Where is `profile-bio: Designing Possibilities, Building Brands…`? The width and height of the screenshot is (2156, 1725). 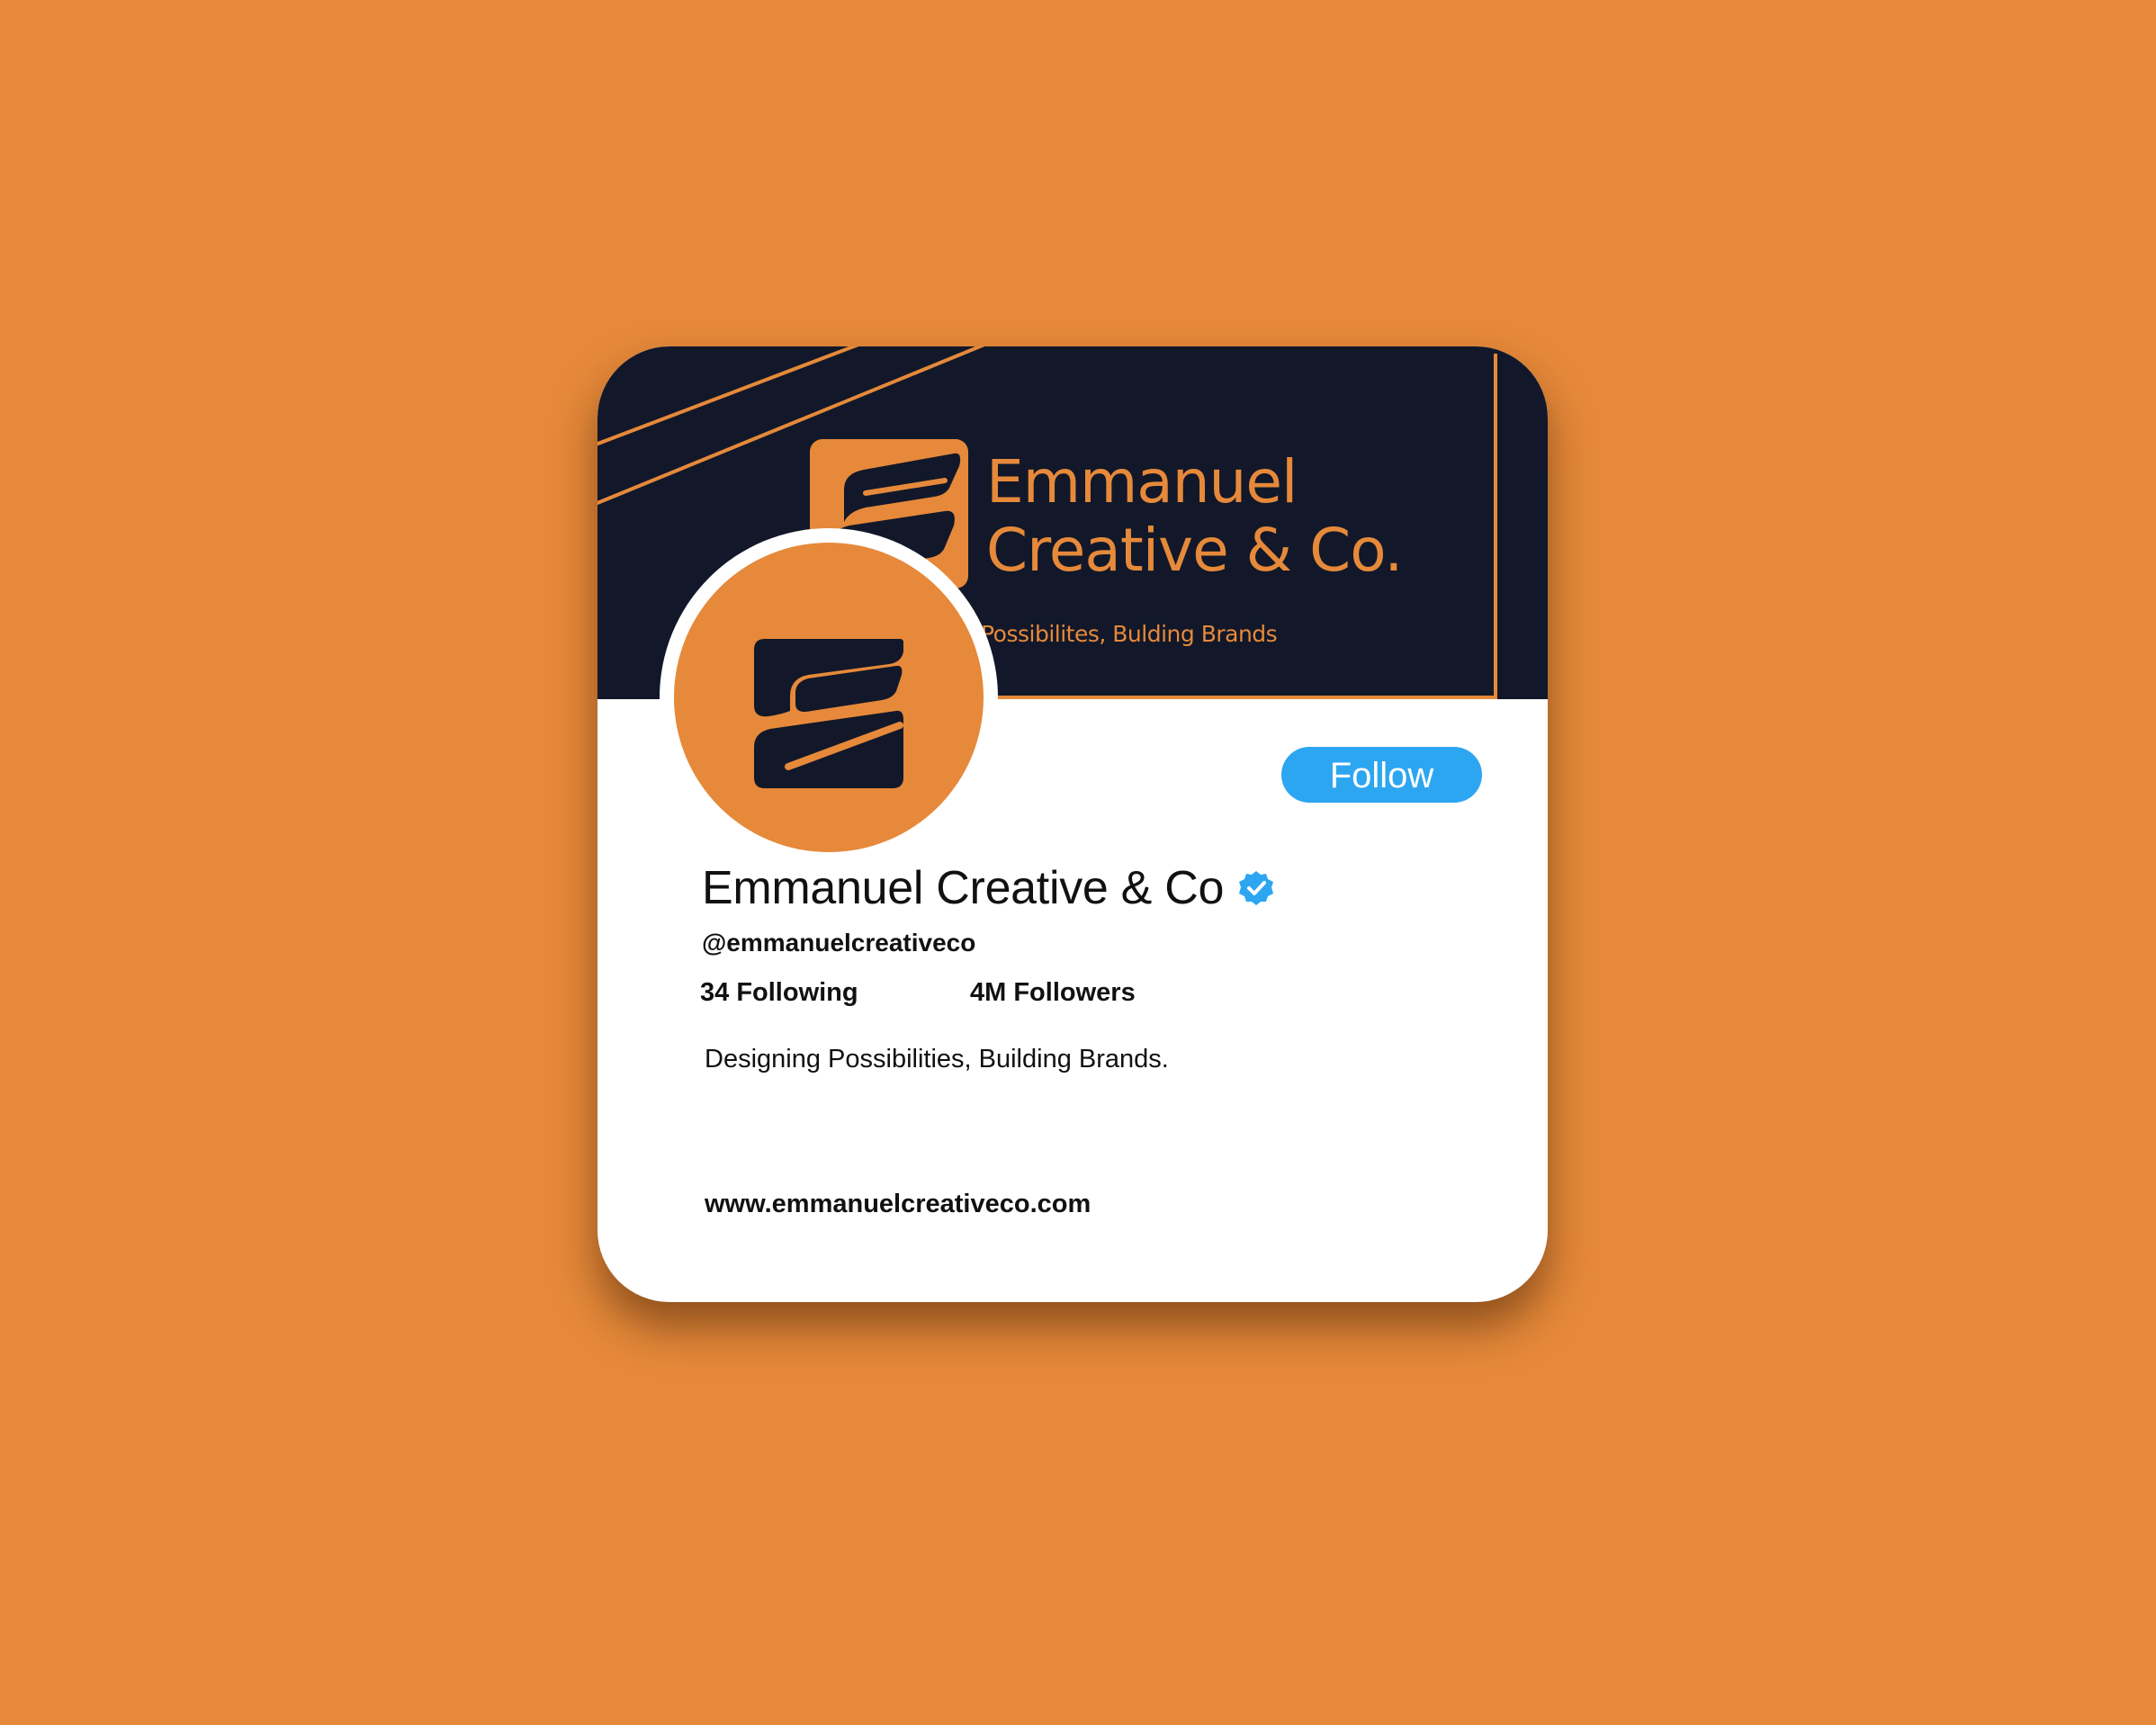
profile-bio: Designing Possibilities, Building Brands… is located at coordinates (937, 1059).